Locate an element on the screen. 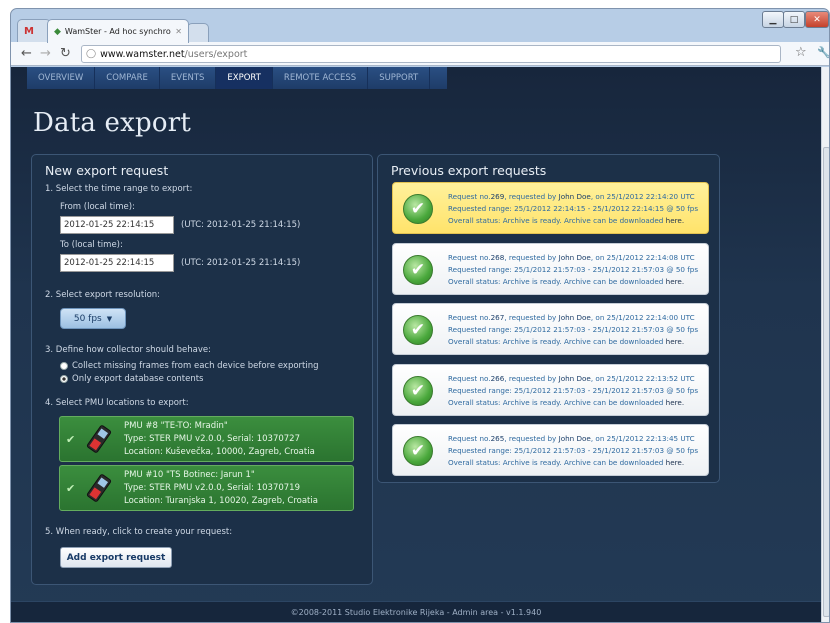  request-time: 25/1/2012 22:13:45 UTC is located at coordinates (650, 438).